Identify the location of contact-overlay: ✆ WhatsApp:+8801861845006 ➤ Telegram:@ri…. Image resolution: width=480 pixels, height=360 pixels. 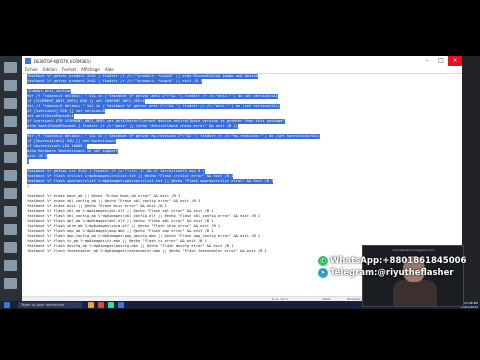
(398, 267).